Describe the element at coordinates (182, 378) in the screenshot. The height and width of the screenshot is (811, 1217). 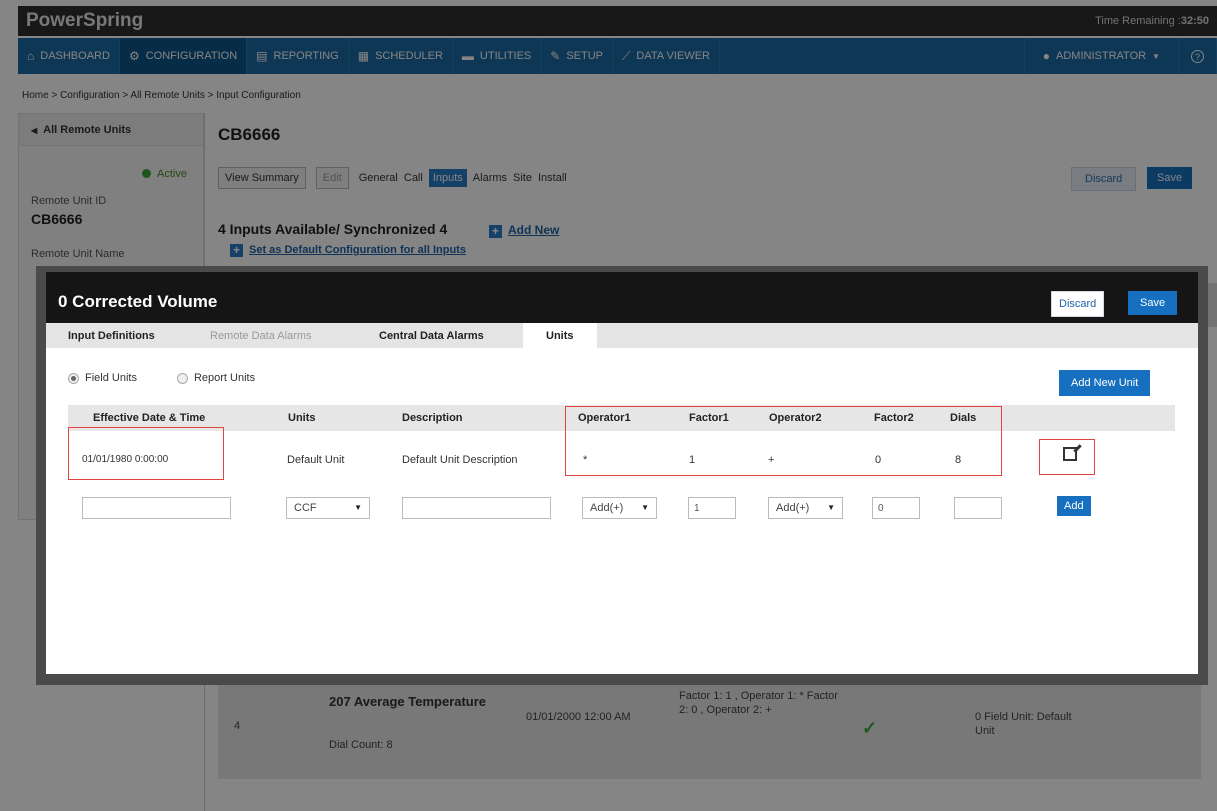
I see `report-units-radio` at that location.